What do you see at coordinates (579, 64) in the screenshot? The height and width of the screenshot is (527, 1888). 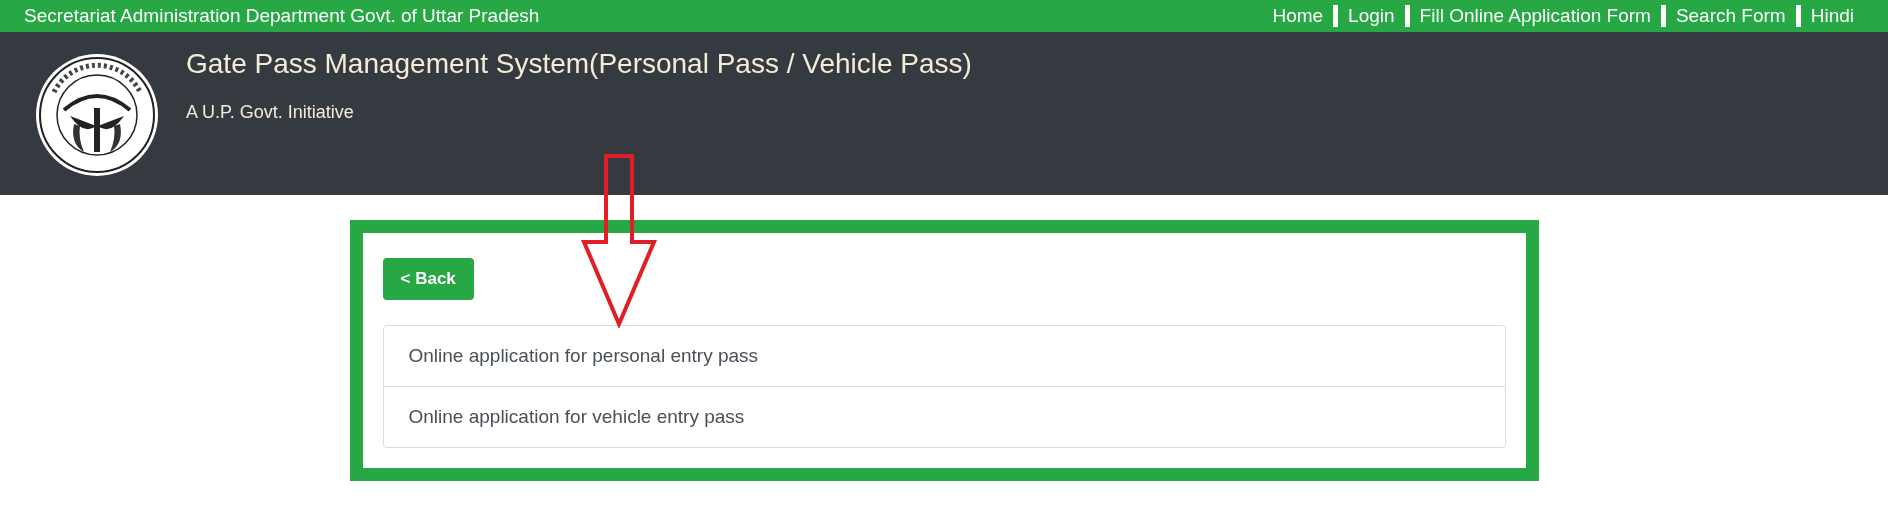 I see `site-title: Gate Pass Management System(Personal Pass / Vehicle Pass)` at bounding box center [579, 64].